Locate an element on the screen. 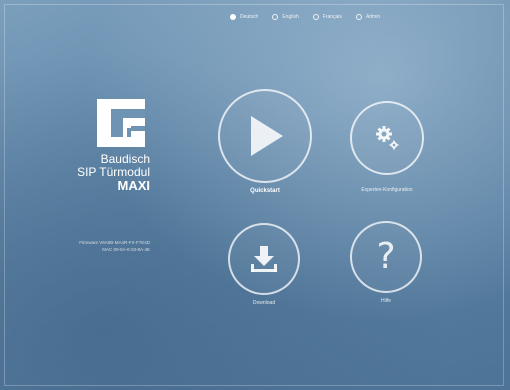 The width and height of the screenshot is (510, 390). quickstart-button: Quickstart is located at coordinates (265, 142).